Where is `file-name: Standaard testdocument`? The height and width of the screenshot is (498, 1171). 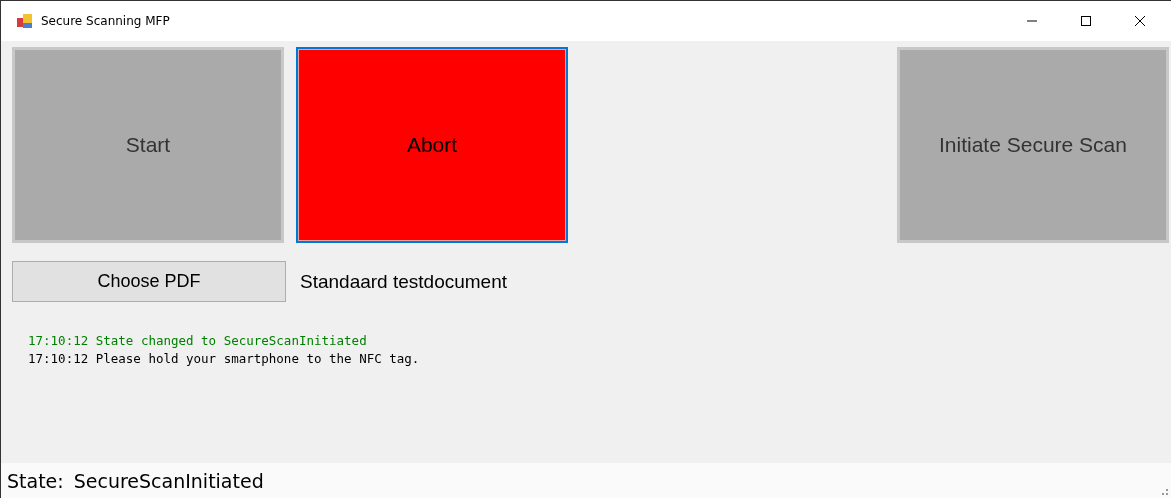
file-name: Standaard testdocument is located at coordinates (404, 281).